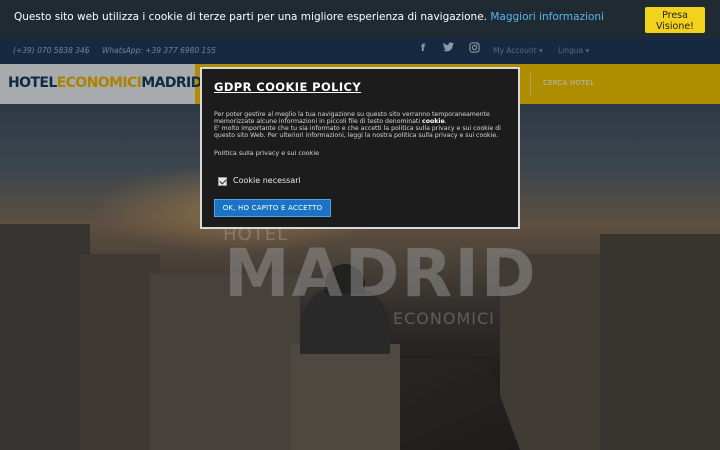  What do you see at coordinates (267, 180) in the screenshot?
I see `cookie-checkbox-label: Cookie necessari` at bounding box center [267, 180].